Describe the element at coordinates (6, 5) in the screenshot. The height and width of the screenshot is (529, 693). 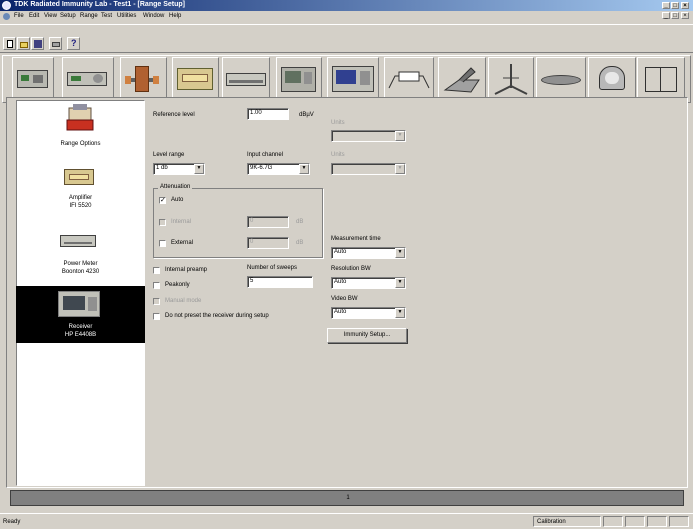
I see `app-icon` at that location.